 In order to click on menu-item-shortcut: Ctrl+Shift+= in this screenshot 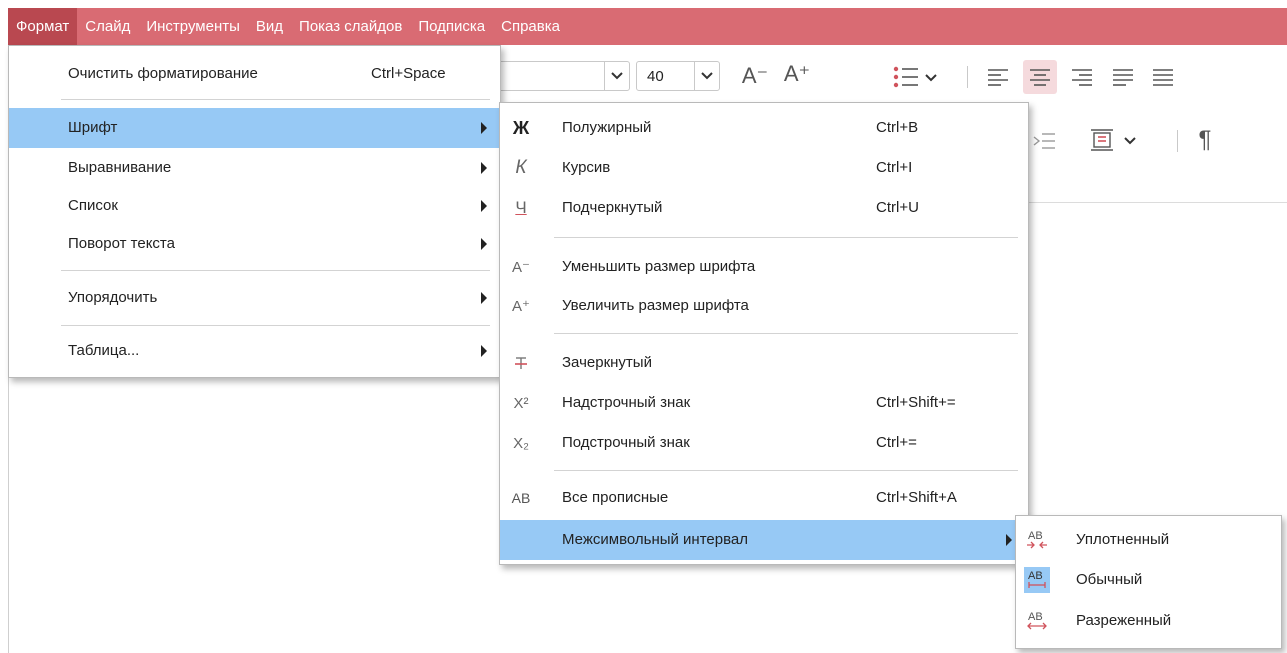, I will do `click(916, 402)`.